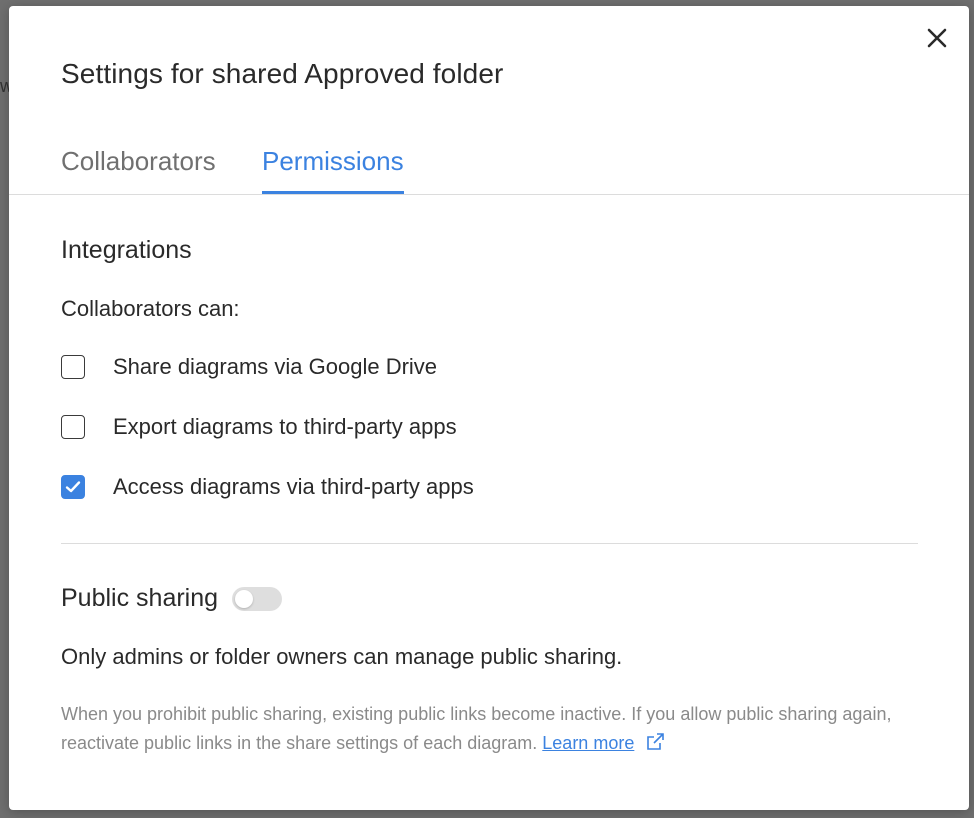 Image resolution: width=974 pixels, height=818 pixels. I want to click on external-link-icon, so click(655, 742).